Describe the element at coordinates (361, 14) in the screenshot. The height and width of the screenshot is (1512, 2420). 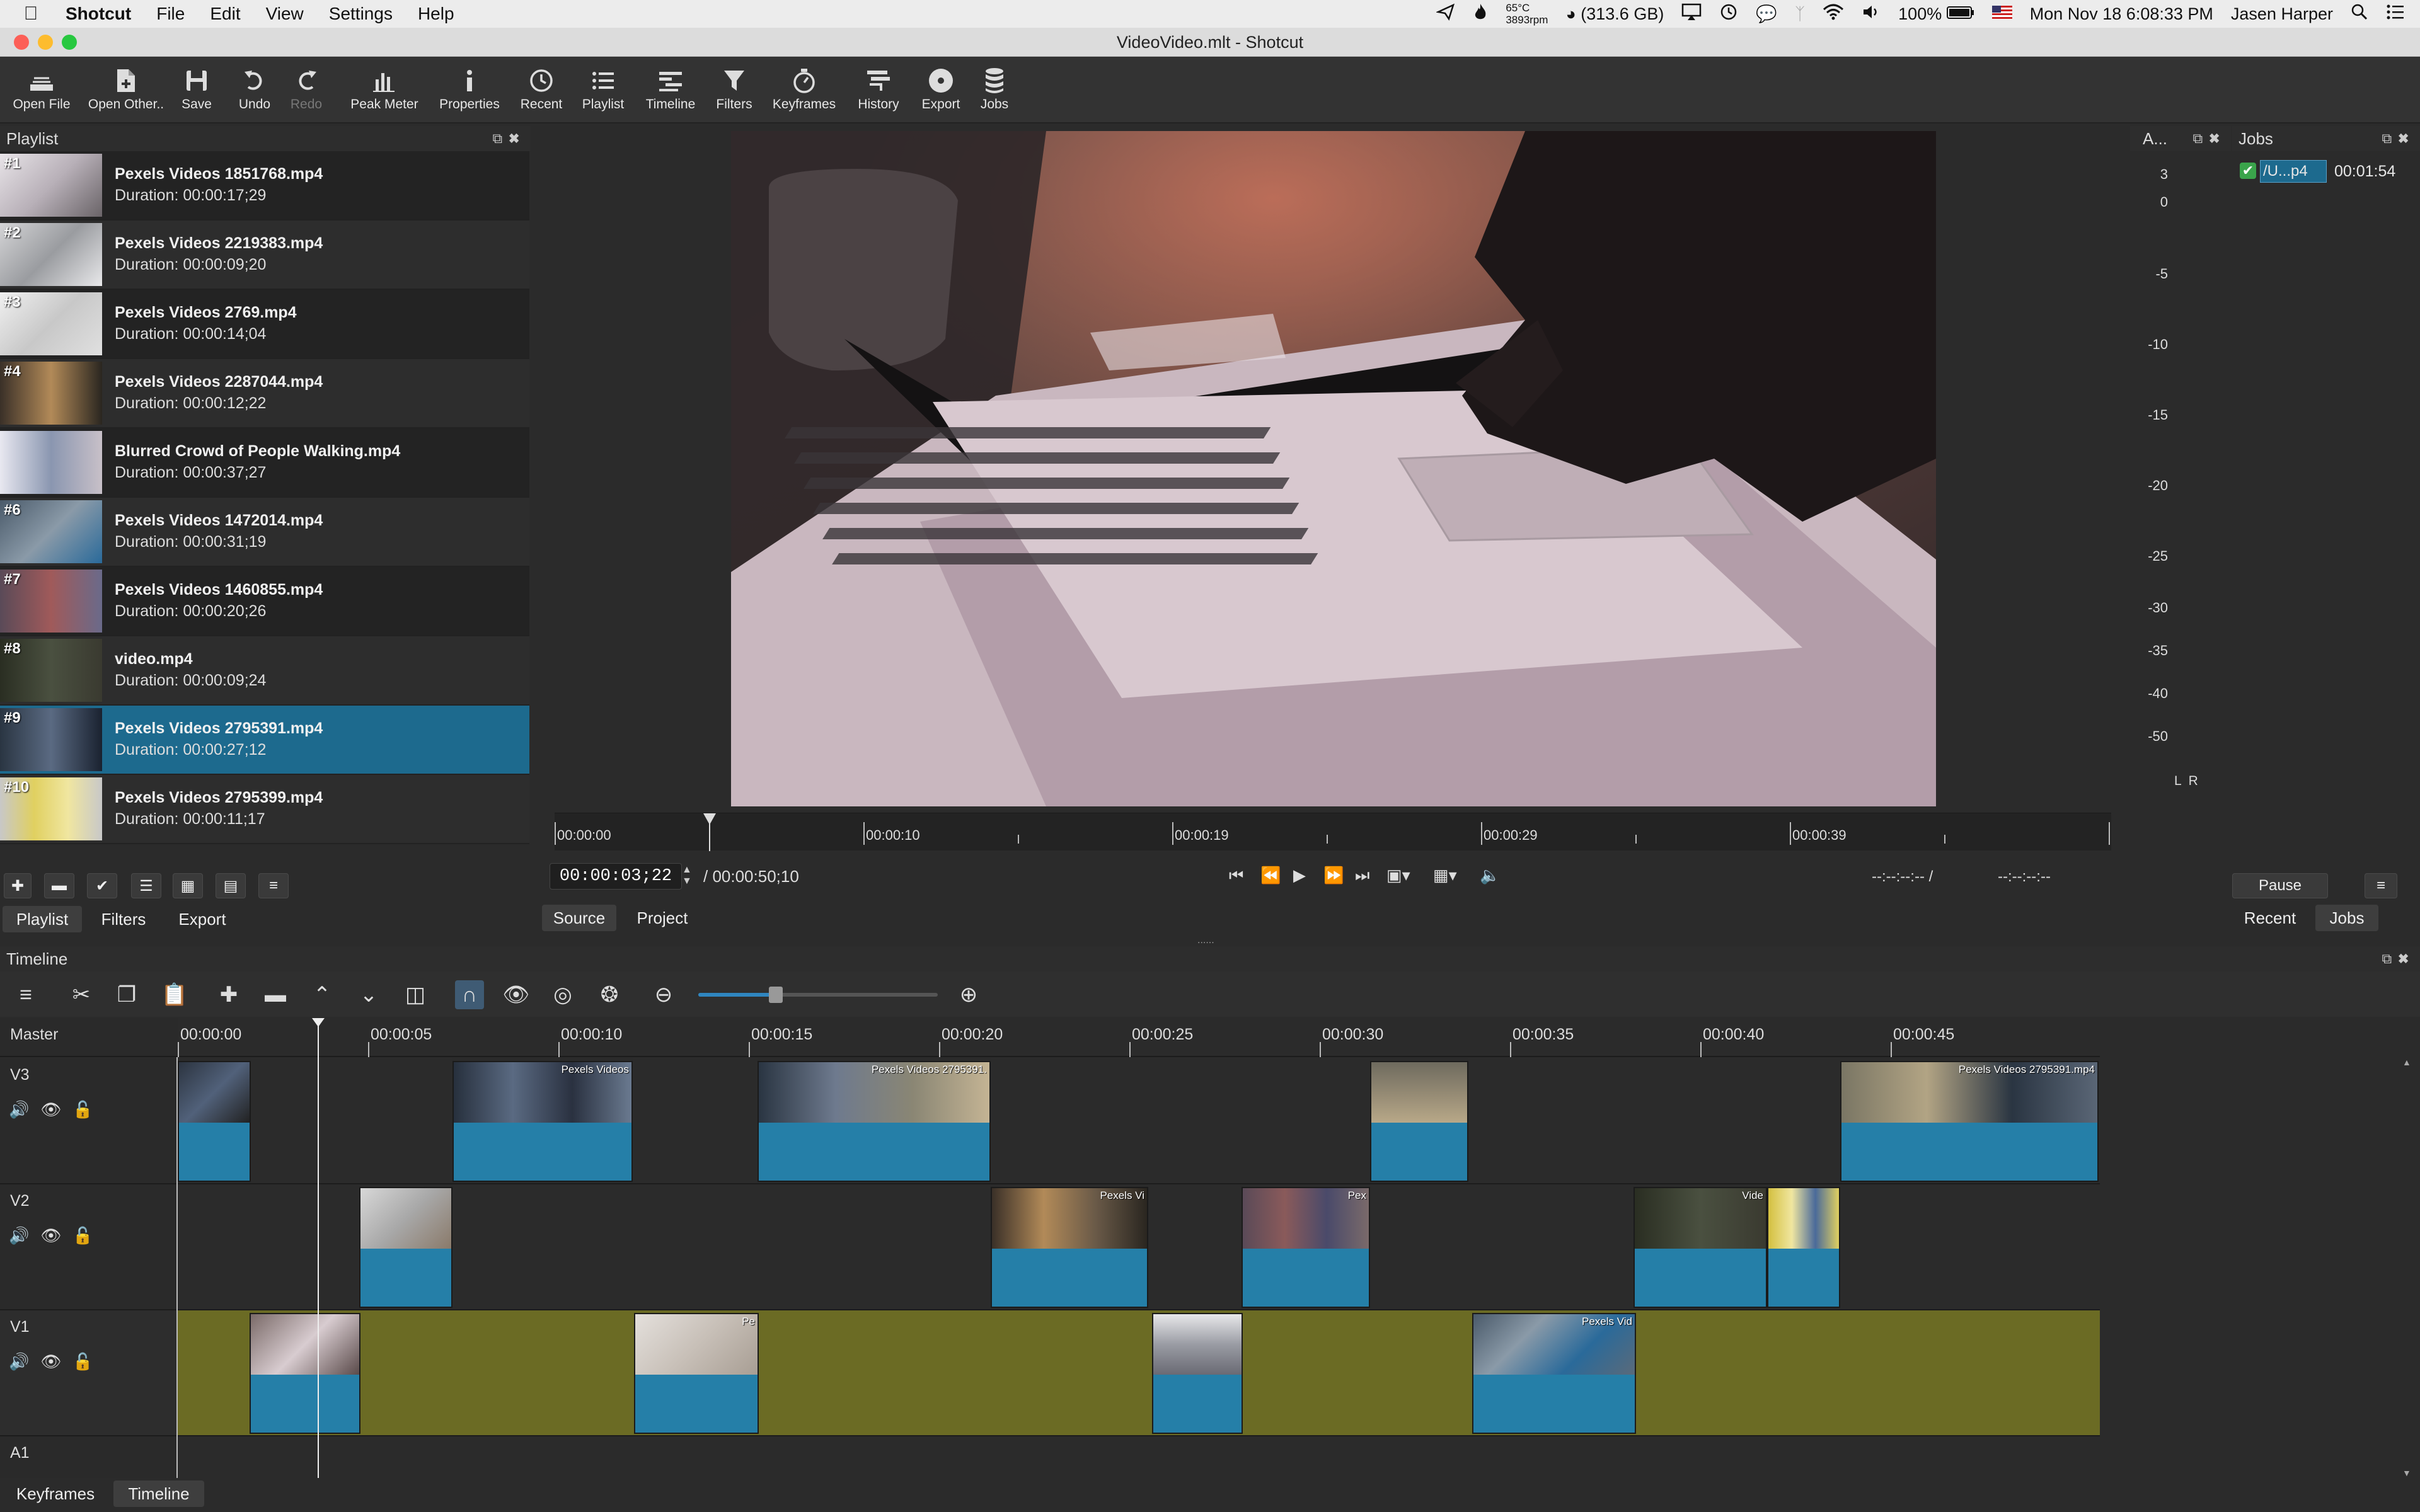
I see `menu-settings: Settings` at that location.